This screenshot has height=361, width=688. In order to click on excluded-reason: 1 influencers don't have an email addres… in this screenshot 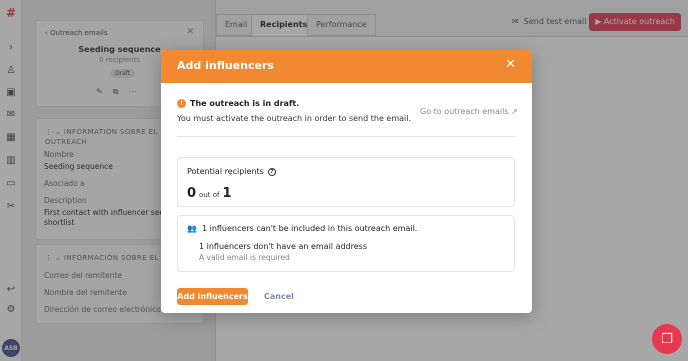, I will do `click(283, 246)`.